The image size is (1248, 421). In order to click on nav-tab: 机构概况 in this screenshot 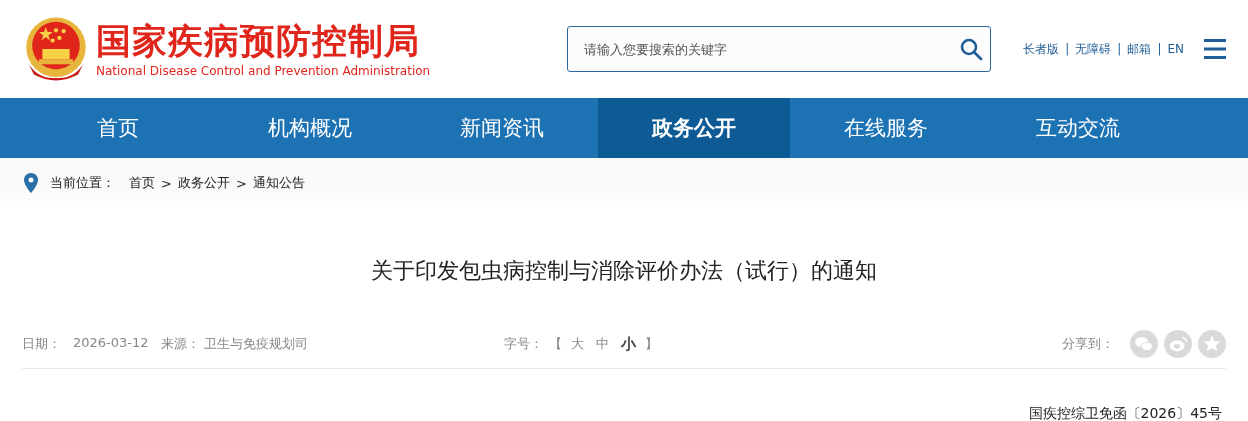, I will do `click(310, 128)`.